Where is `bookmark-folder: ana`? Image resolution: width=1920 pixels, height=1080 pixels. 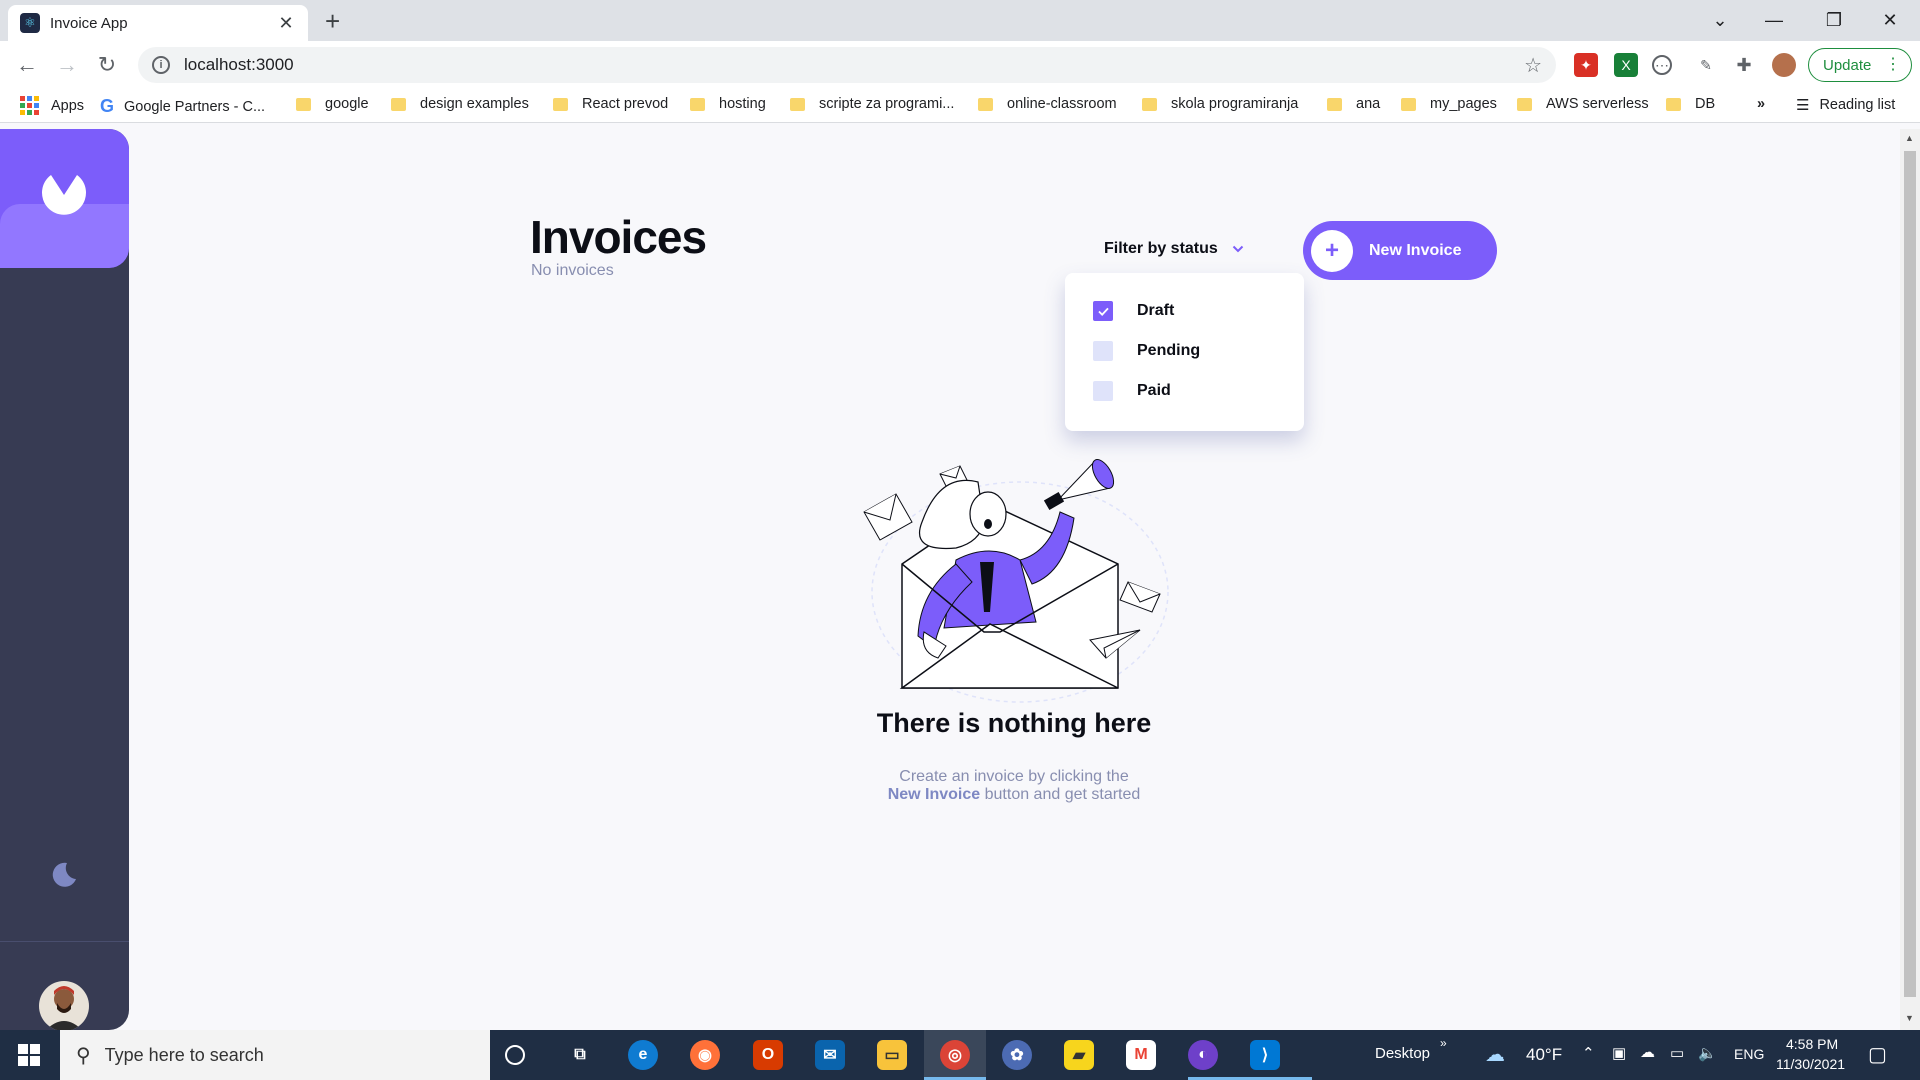
bookmark-folder: ana is located at coordinates (1353, 104).